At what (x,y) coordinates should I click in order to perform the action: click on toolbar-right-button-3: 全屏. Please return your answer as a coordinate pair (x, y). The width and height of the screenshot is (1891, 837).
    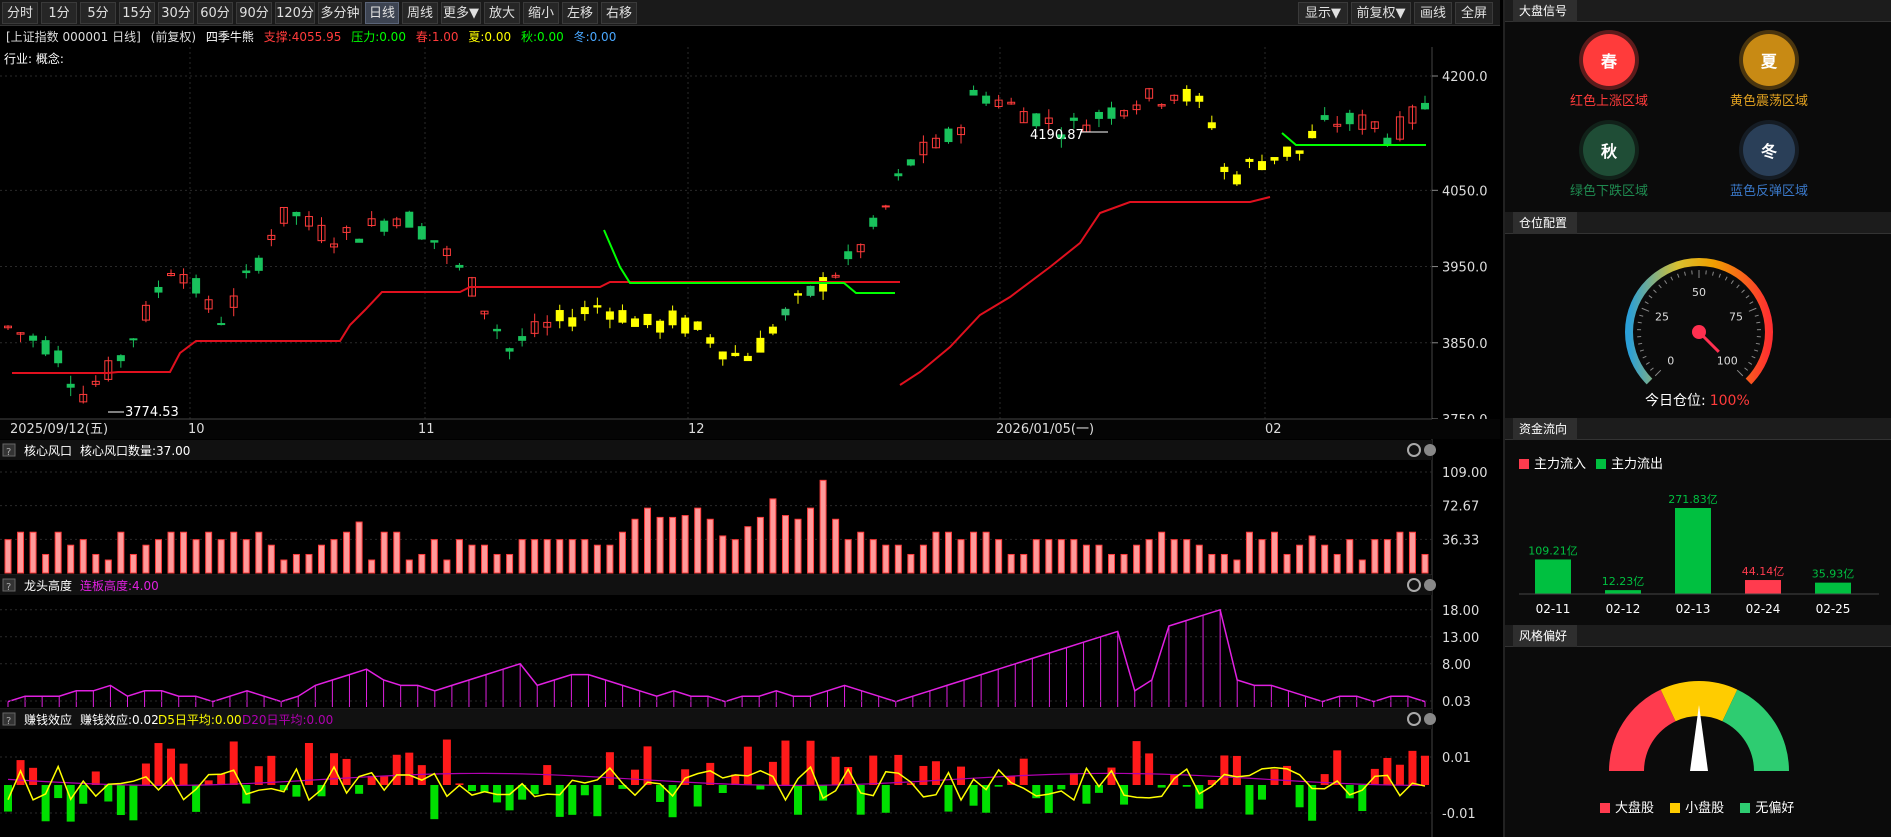
    Looking at the image, I should click on (1474, 13).